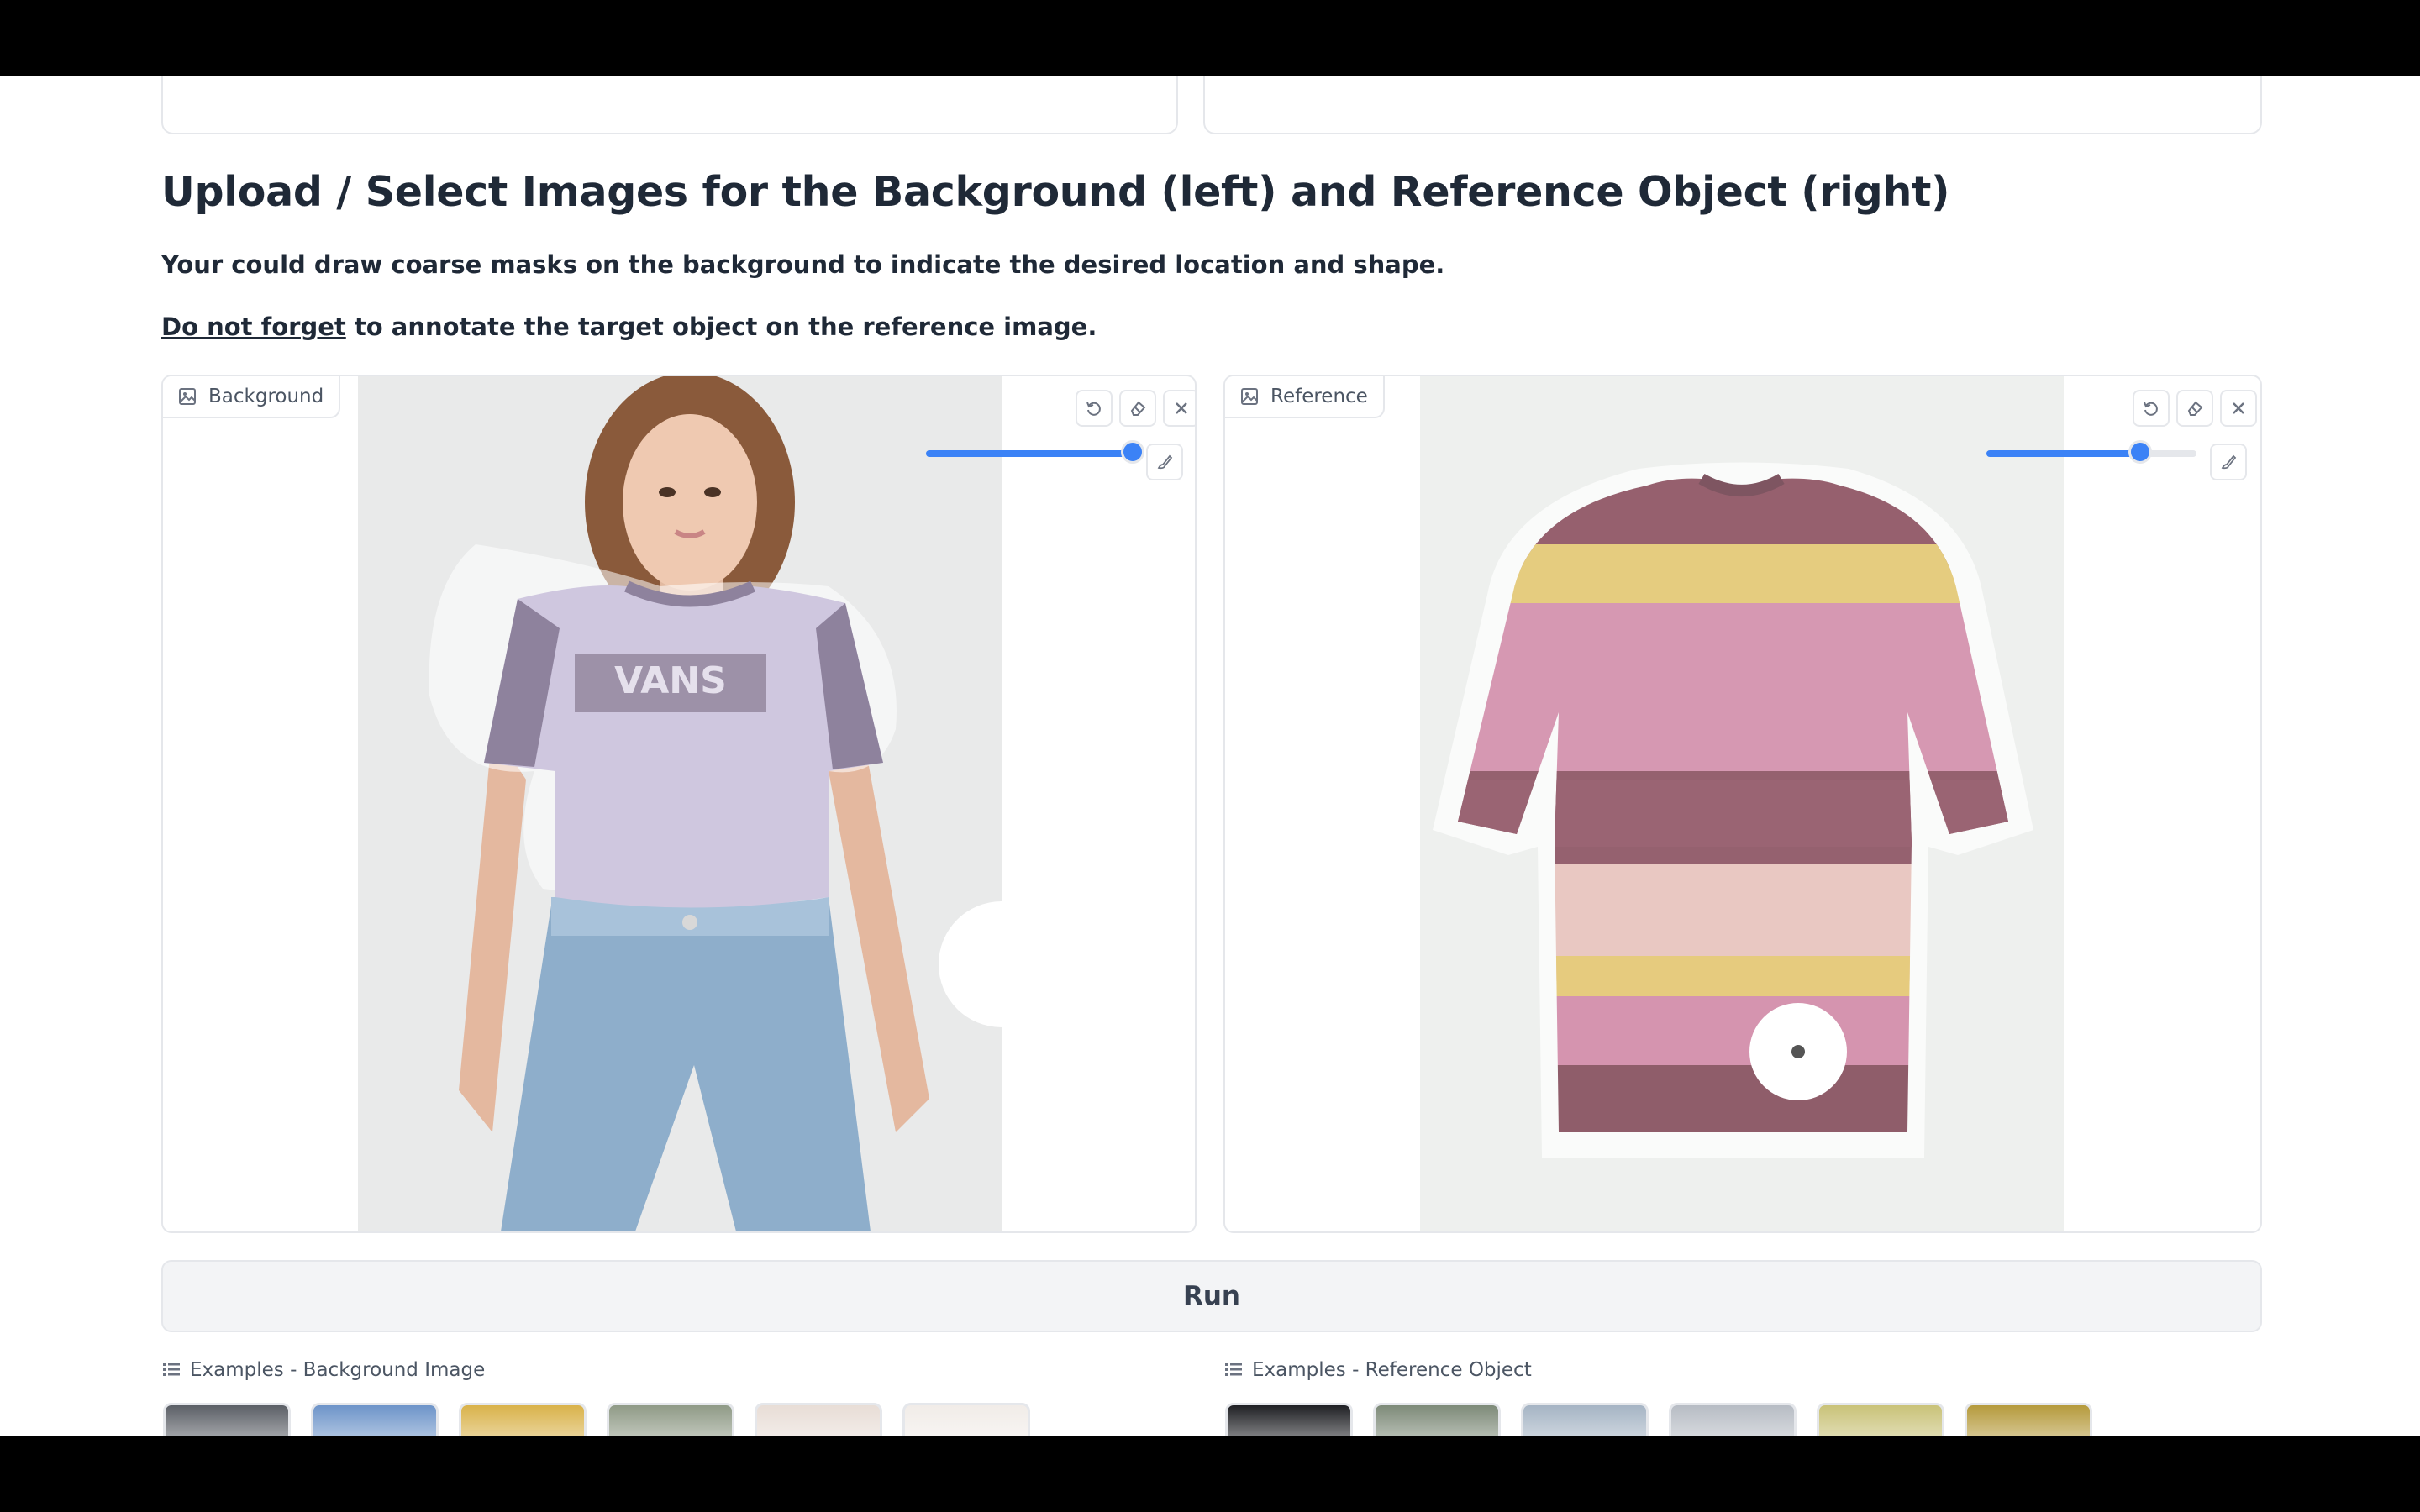  What do you see at coordinates (1319, 396) in the screenshot?
I see `reference-label-text: Reference` at bounding box center [1319, 396].